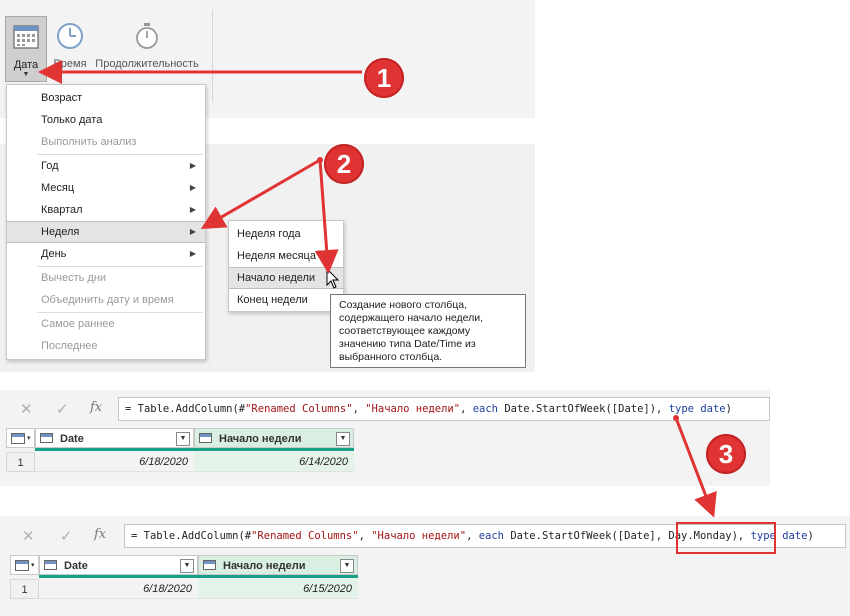 The height and width of the screenshot is (616, 850). What do you see at coordinates (326, 216) in the screenshot?
I see `callout-arrow-2b` at bounding box center [326, 216].